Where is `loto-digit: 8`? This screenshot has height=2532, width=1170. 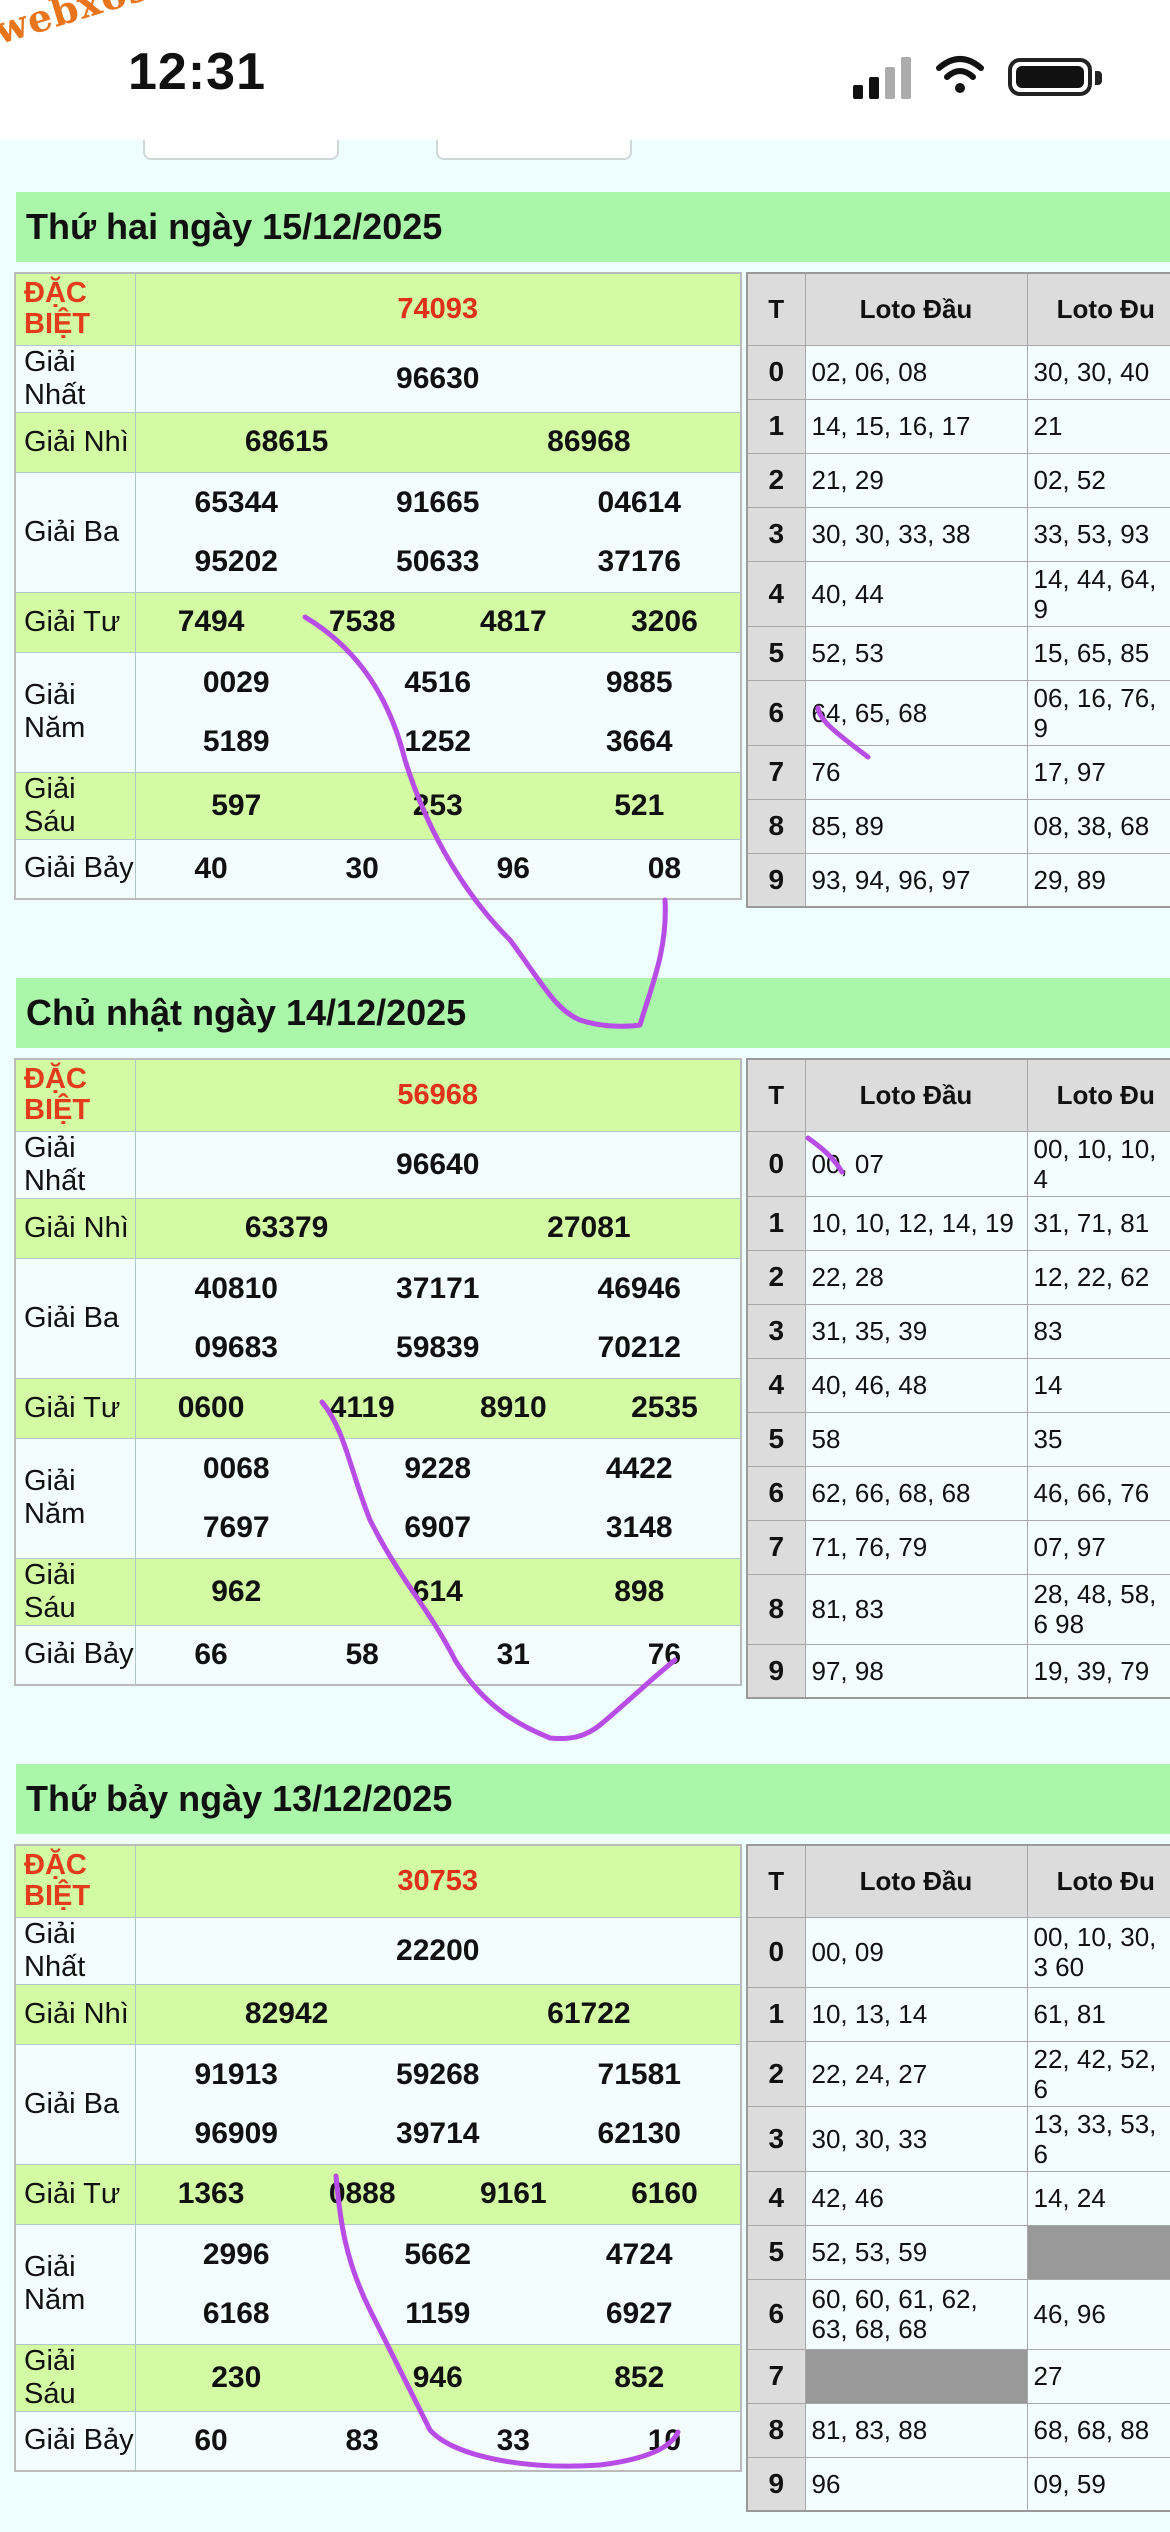
loto-digit: 8 is located at coordinates (776, 2430).